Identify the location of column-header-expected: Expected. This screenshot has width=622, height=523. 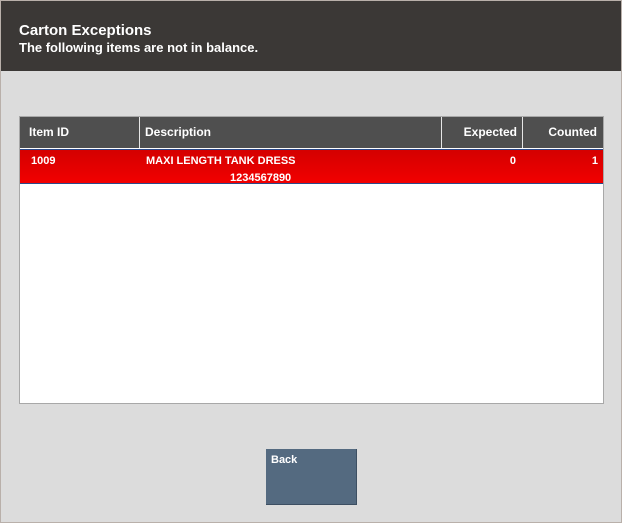
(481, 132).